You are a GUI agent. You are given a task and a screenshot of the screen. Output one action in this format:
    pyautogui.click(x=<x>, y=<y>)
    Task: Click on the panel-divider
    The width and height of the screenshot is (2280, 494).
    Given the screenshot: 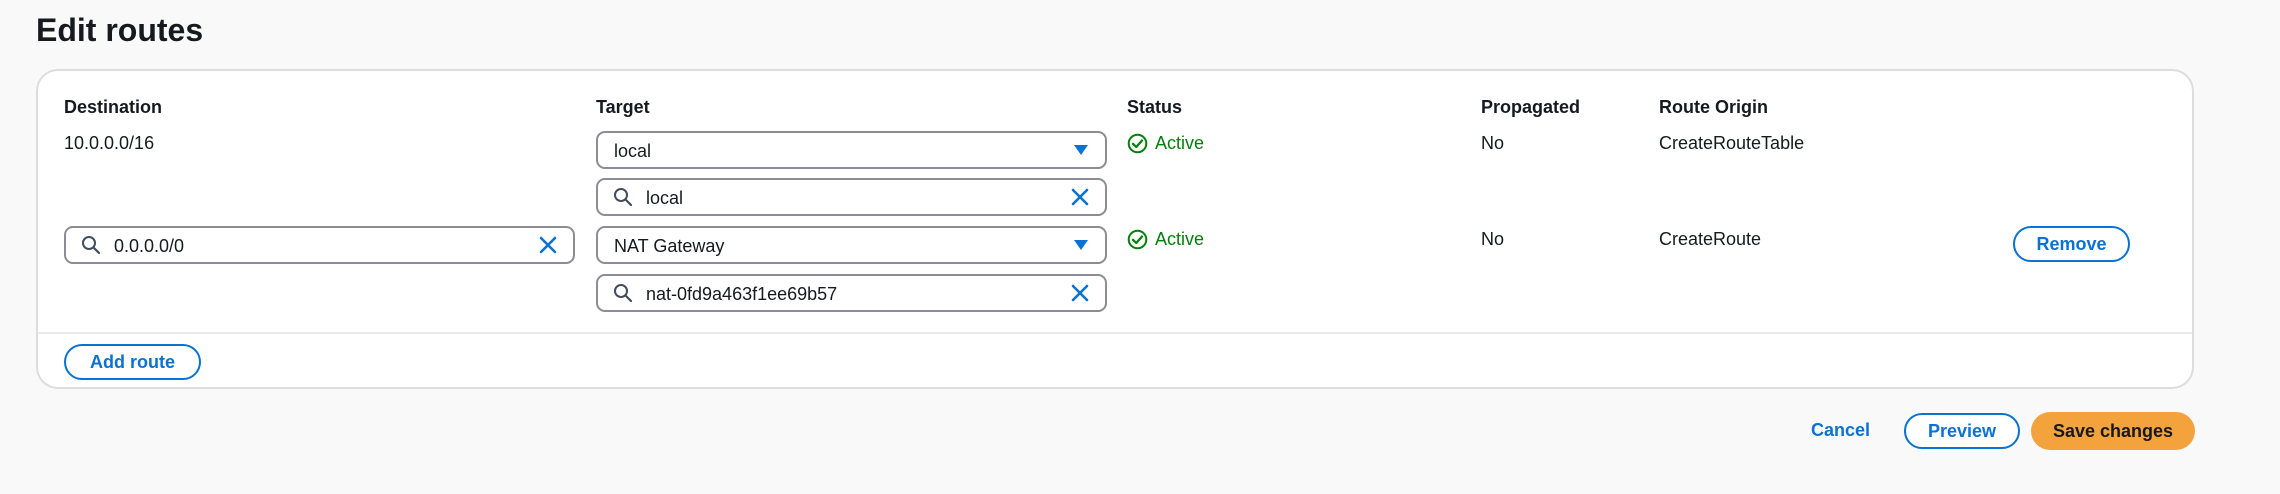 What is the action you would take?
    pyautogui.click(x=1115, y=333)
    